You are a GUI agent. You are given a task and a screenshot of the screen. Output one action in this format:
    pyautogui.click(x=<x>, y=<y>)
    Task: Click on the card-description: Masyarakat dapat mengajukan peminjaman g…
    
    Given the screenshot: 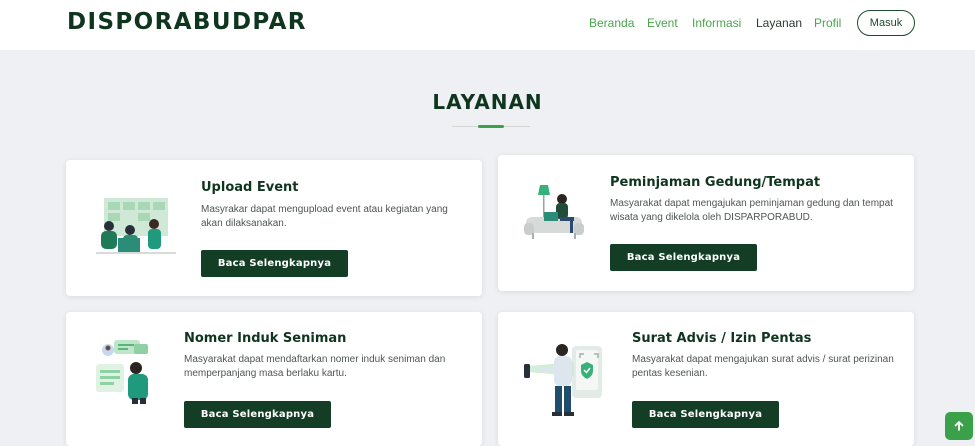 What is the action you would take?
    pyautogui.click(x=751, y=210)
    